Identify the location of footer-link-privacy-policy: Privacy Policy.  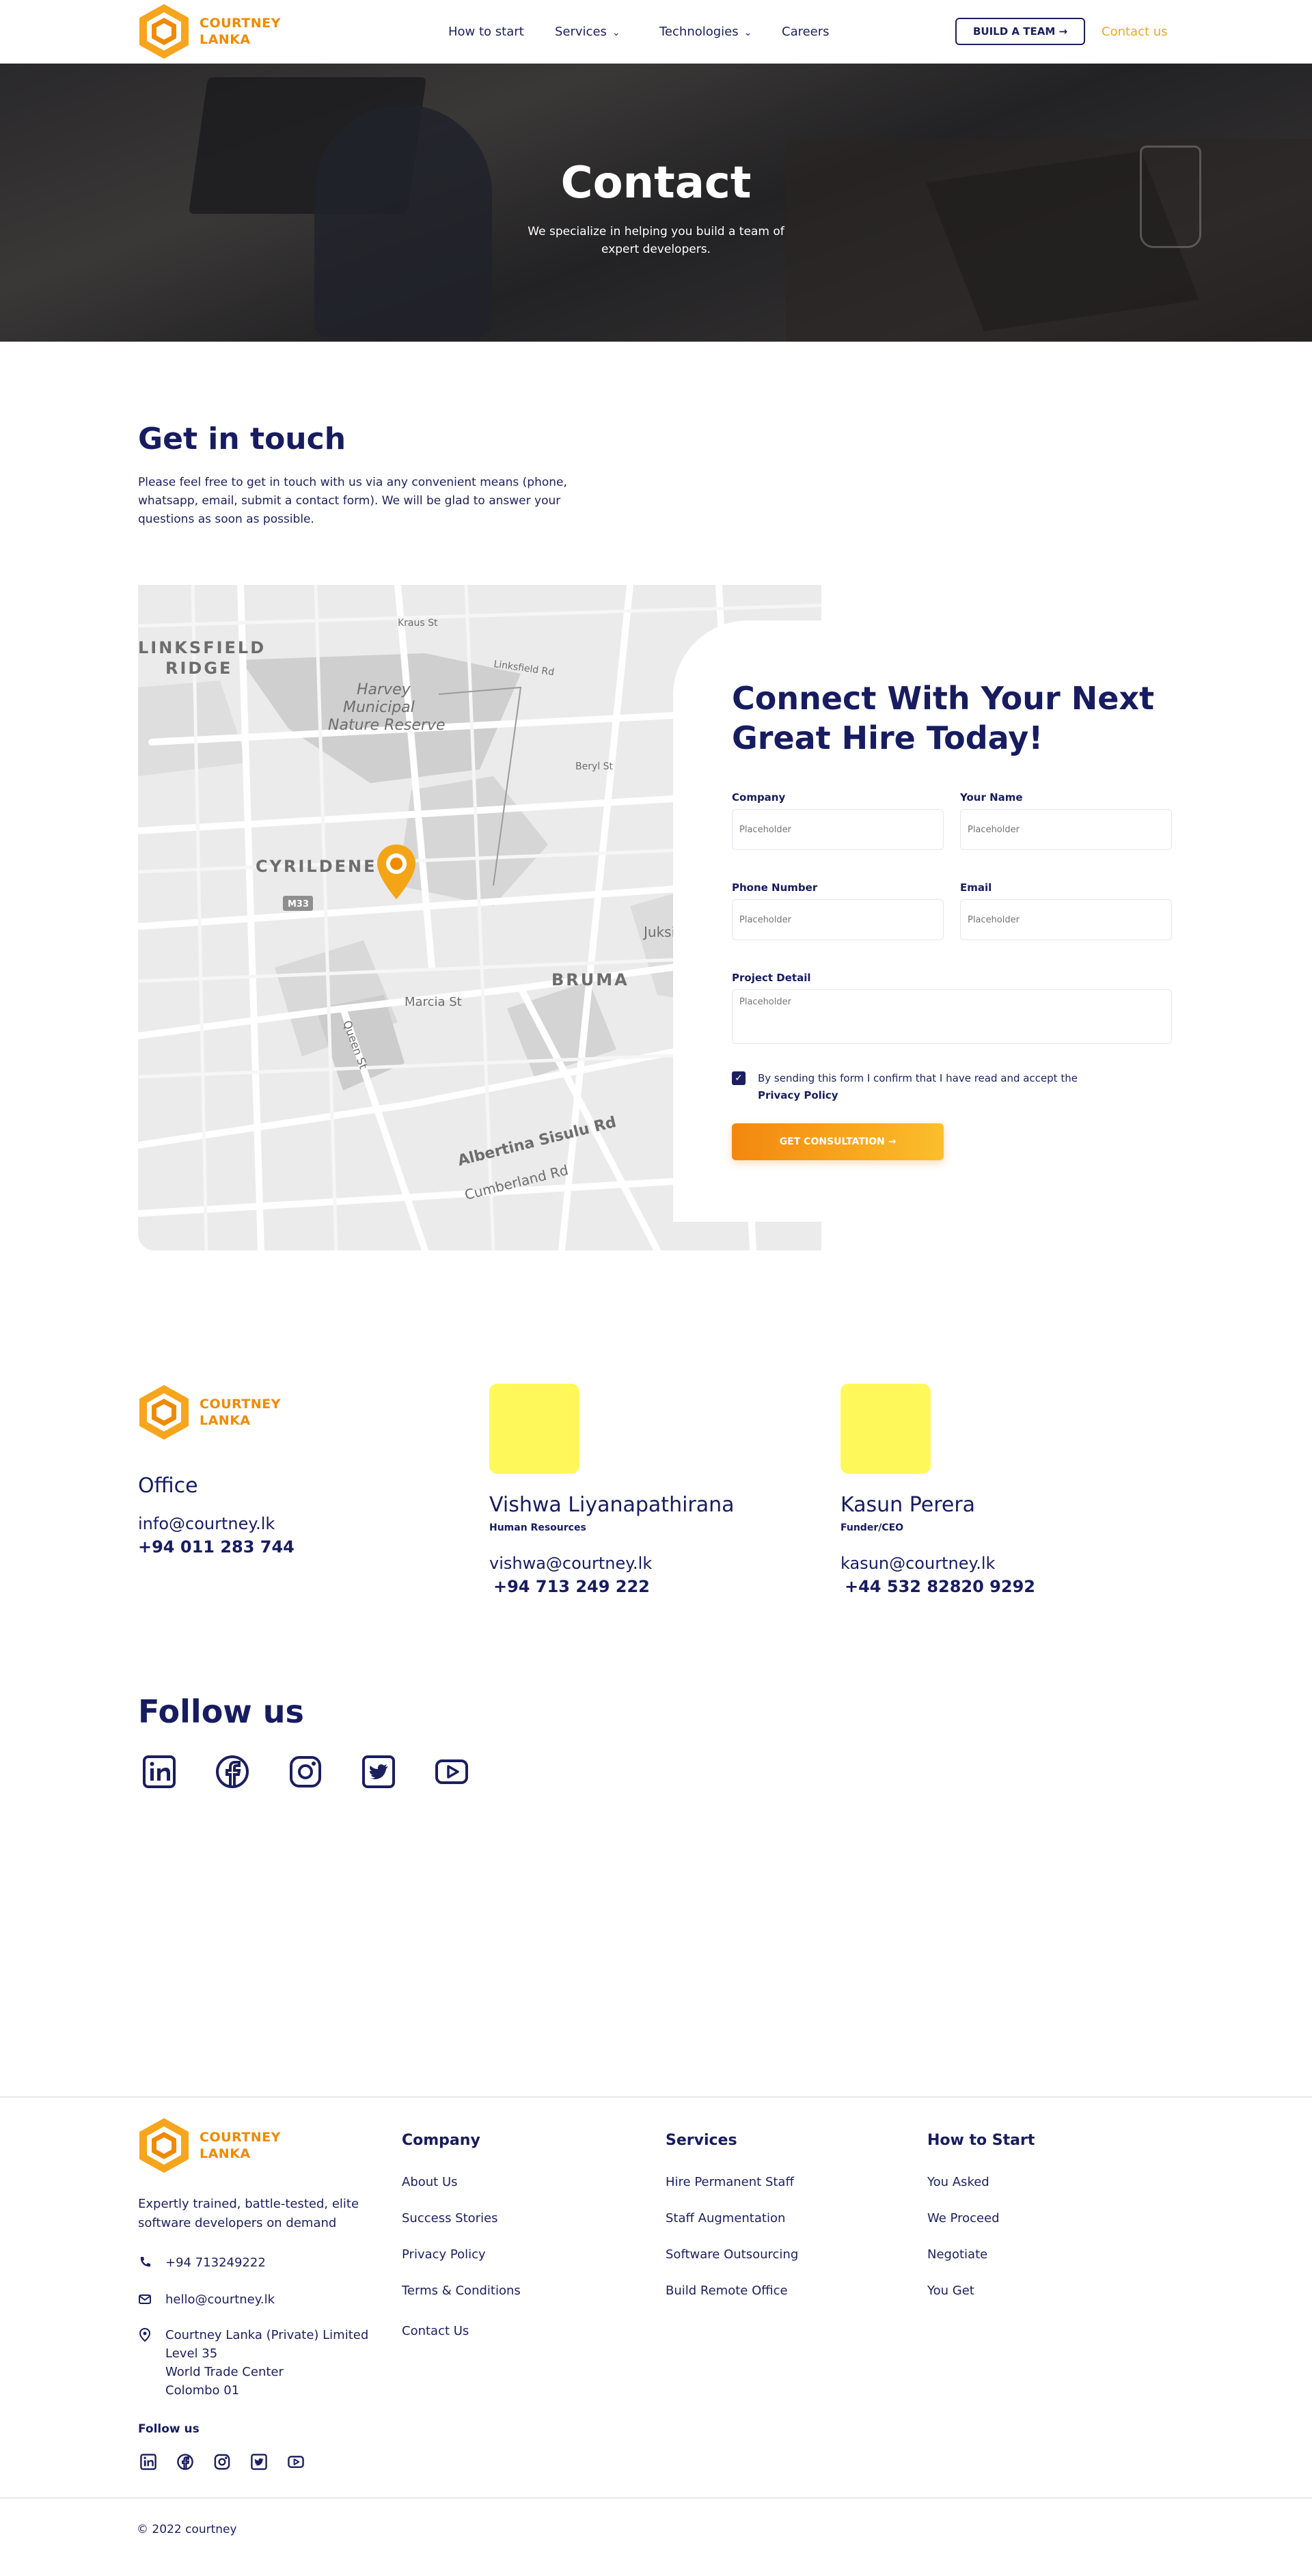
(444, 2254).